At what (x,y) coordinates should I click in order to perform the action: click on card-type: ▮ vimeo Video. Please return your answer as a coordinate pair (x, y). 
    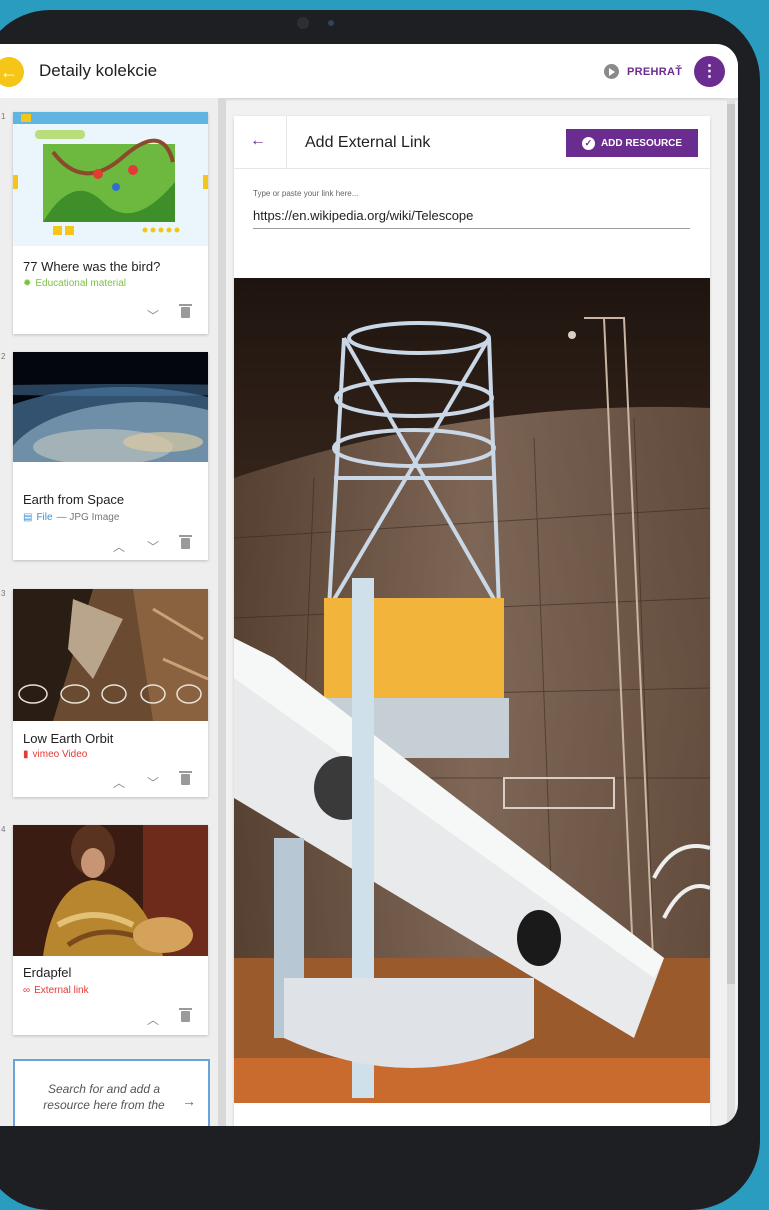
    Looking at the image, I should click on (55, 754).